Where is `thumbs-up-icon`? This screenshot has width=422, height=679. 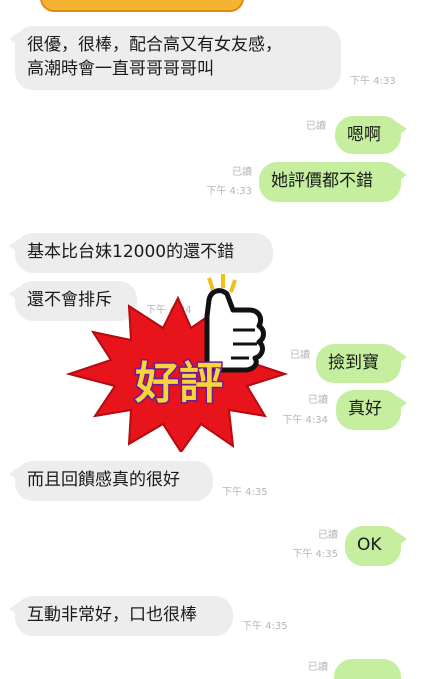 thumbs-up-icon is located at coordinates (235, 323).